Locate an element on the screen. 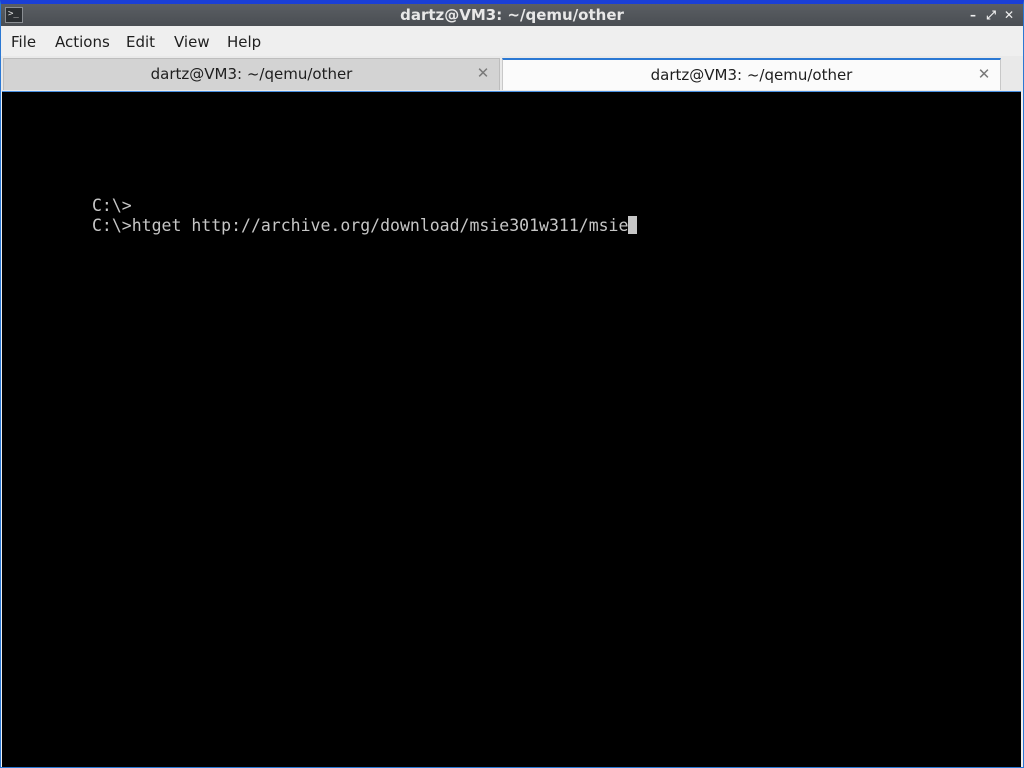 This screenshot has width=1024, height=768. terminal-line: C:\> is located at coordinates (112, 205).